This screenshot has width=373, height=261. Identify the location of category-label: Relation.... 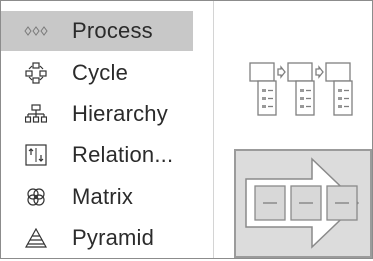
(123, 154).